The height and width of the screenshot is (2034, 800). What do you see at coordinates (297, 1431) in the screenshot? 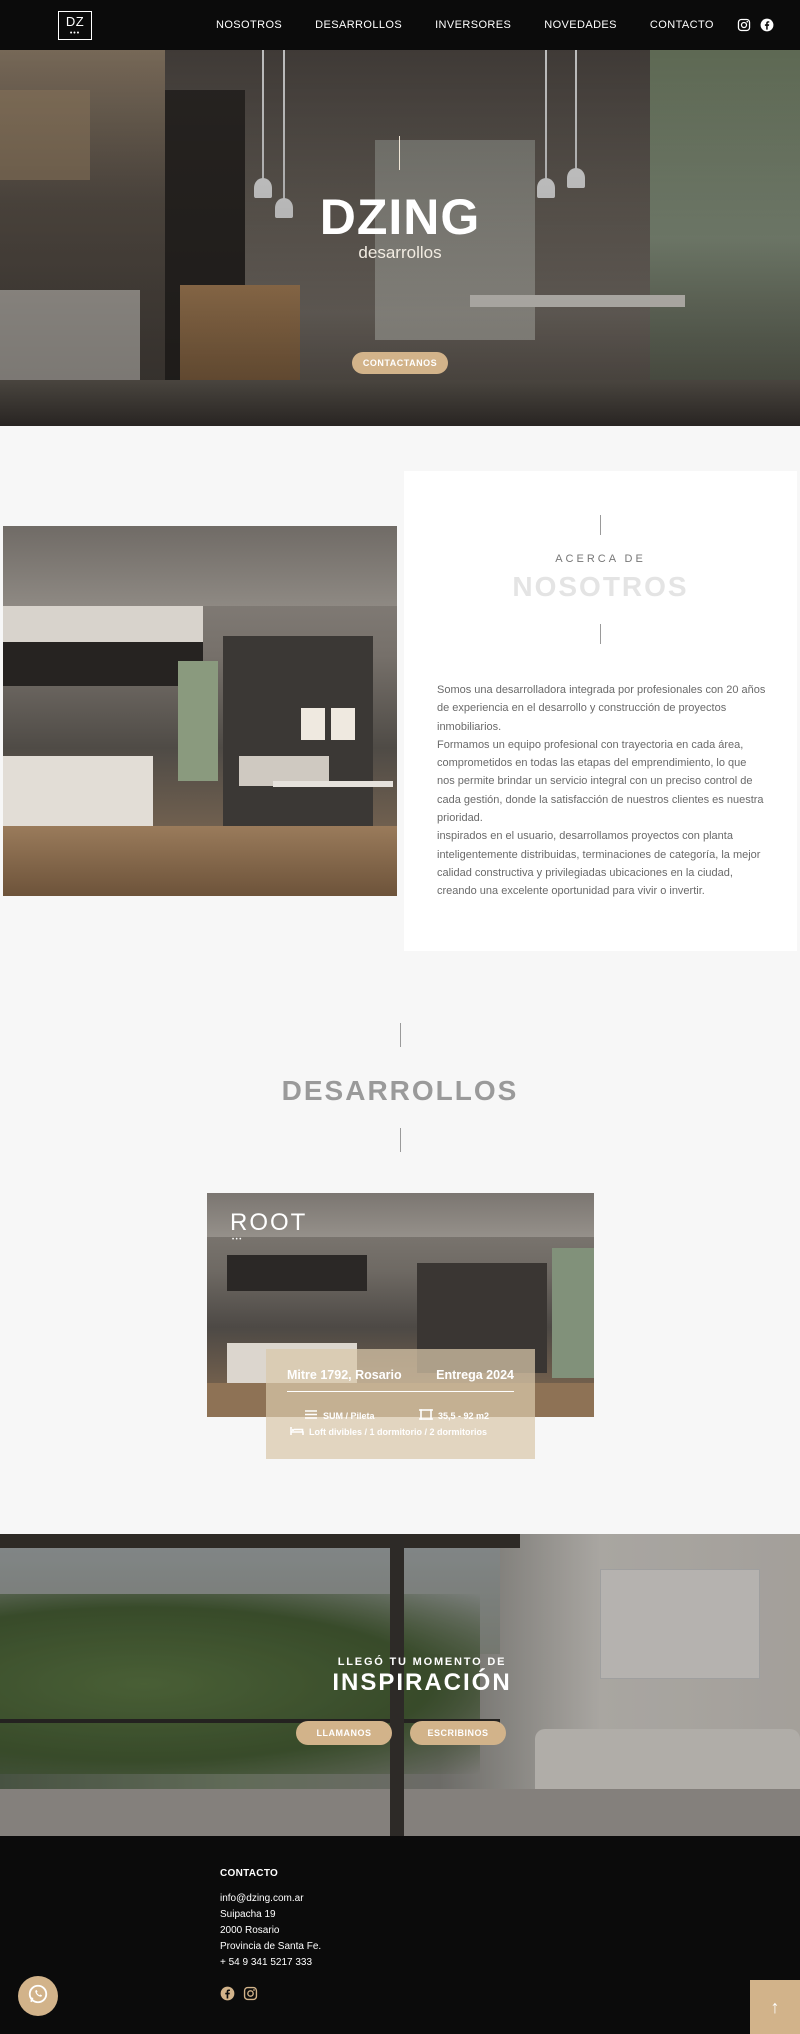
I see `bed-icon` at bounding box center [297, 1431].